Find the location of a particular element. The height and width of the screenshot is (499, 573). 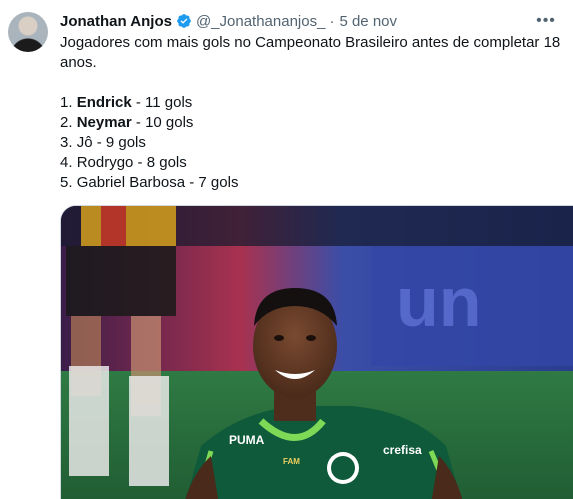

verified-badge-icon is located at coordinates (184, 21).